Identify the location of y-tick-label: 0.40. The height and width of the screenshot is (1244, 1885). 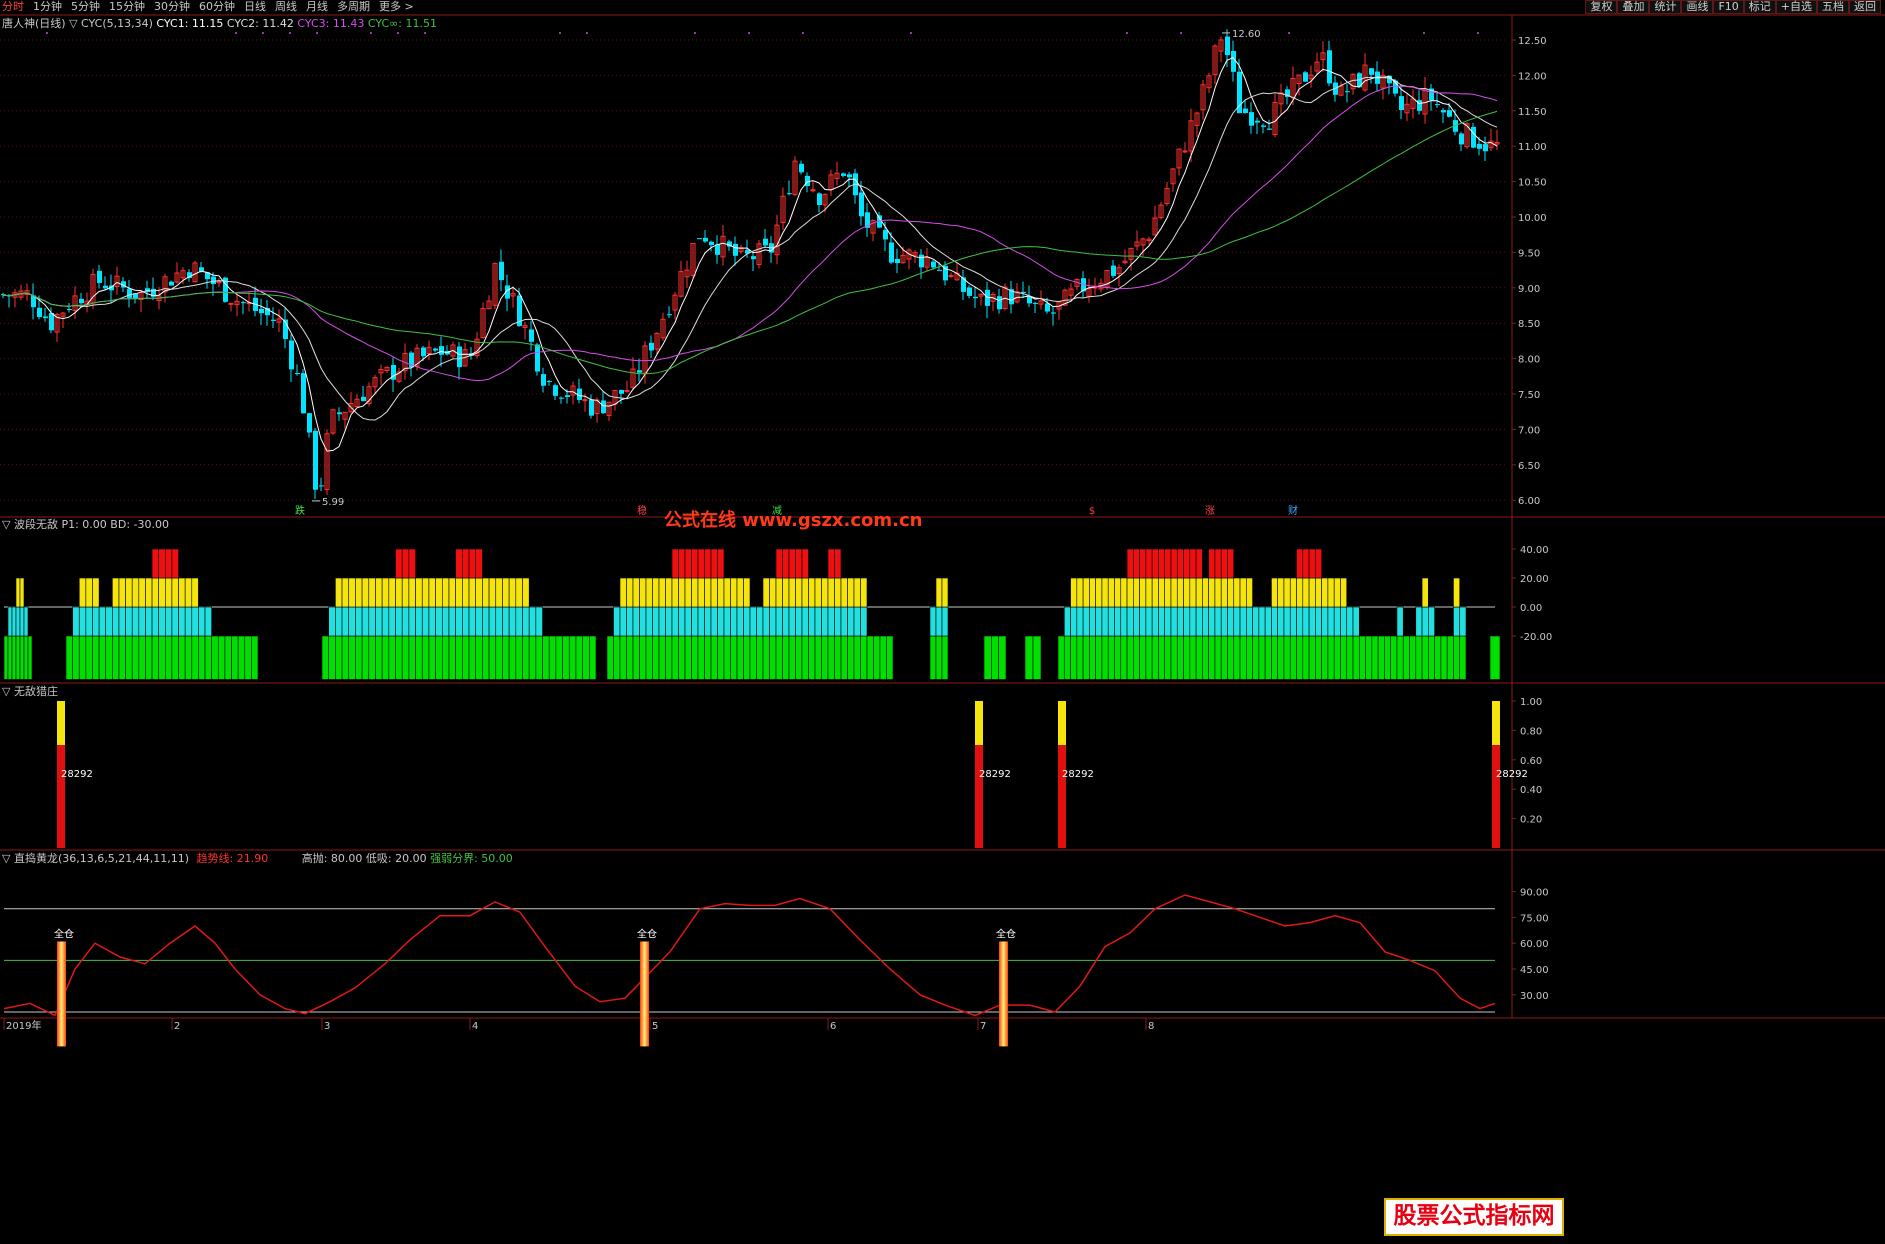
(1531, 790).